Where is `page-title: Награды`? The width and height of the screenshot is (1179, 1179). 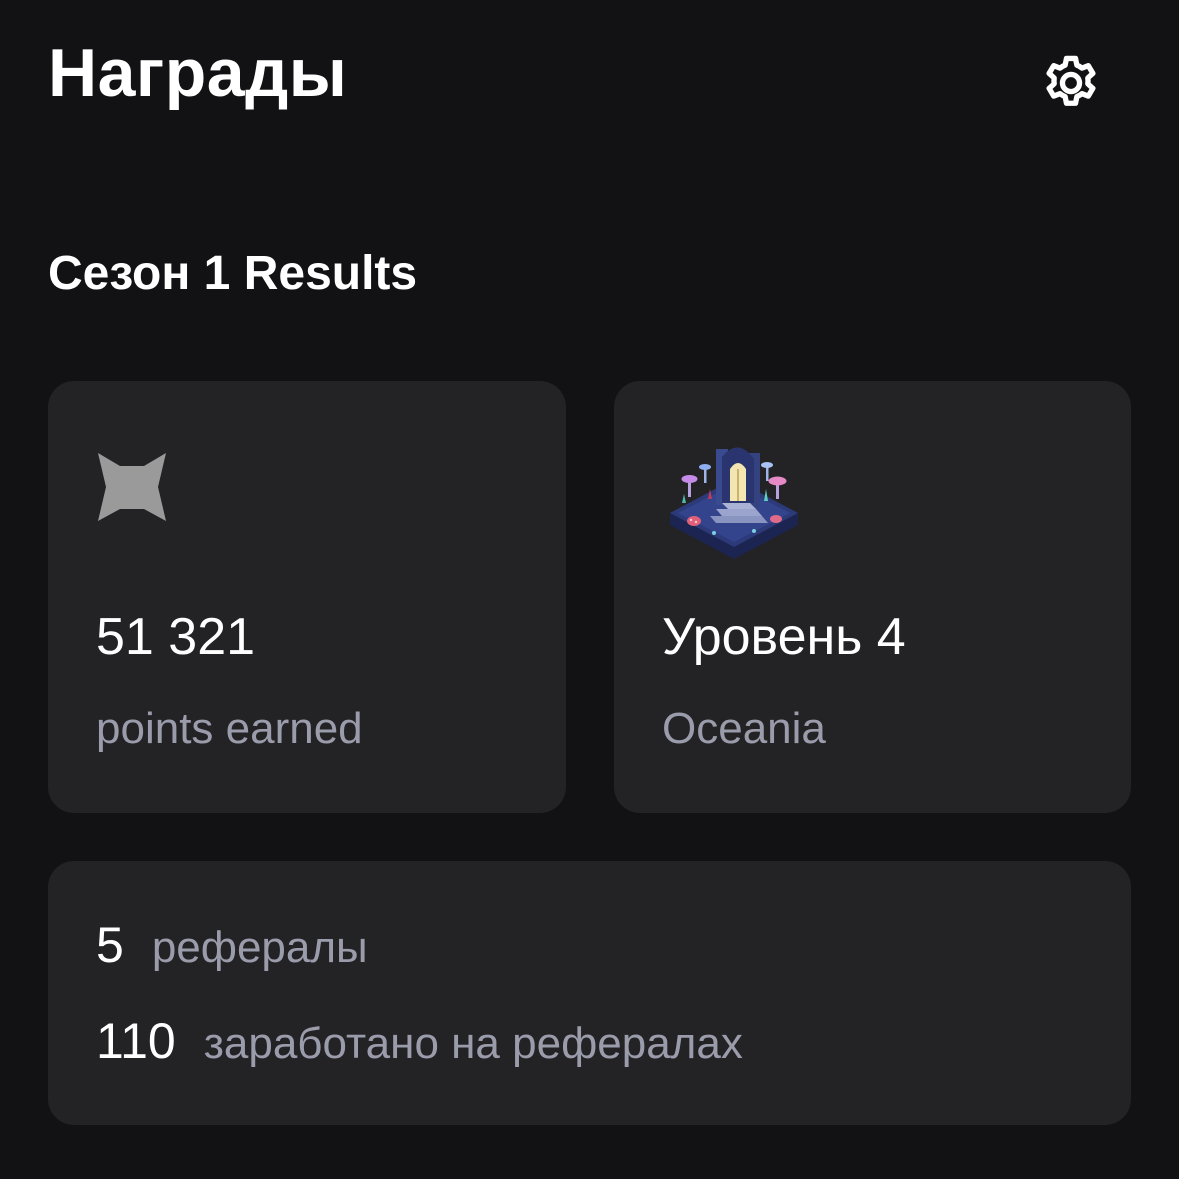
page-title: Награды is located at coordinates (198, 73).